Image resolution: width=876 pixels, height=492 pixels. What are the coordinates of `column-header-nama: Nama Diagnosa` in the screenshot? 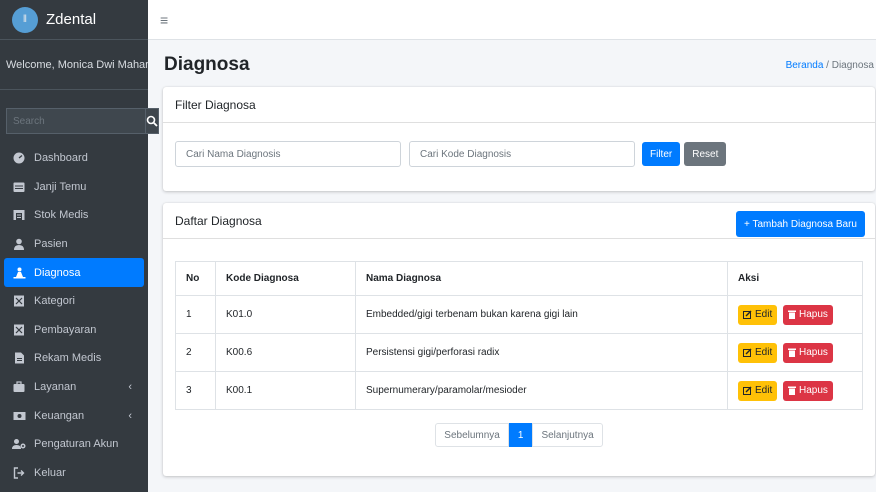 It's located at (541, 278).